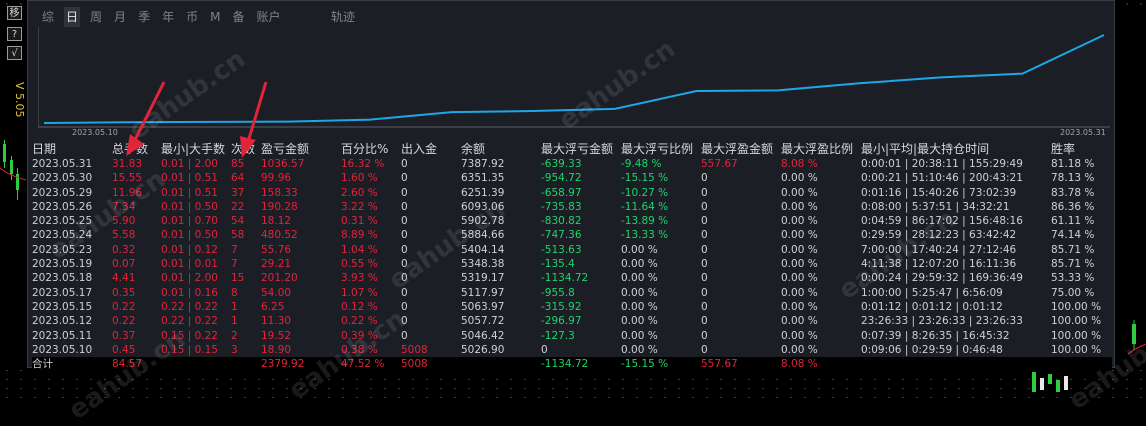  I want to click on table-cell: -954.72, so click(561, 178).